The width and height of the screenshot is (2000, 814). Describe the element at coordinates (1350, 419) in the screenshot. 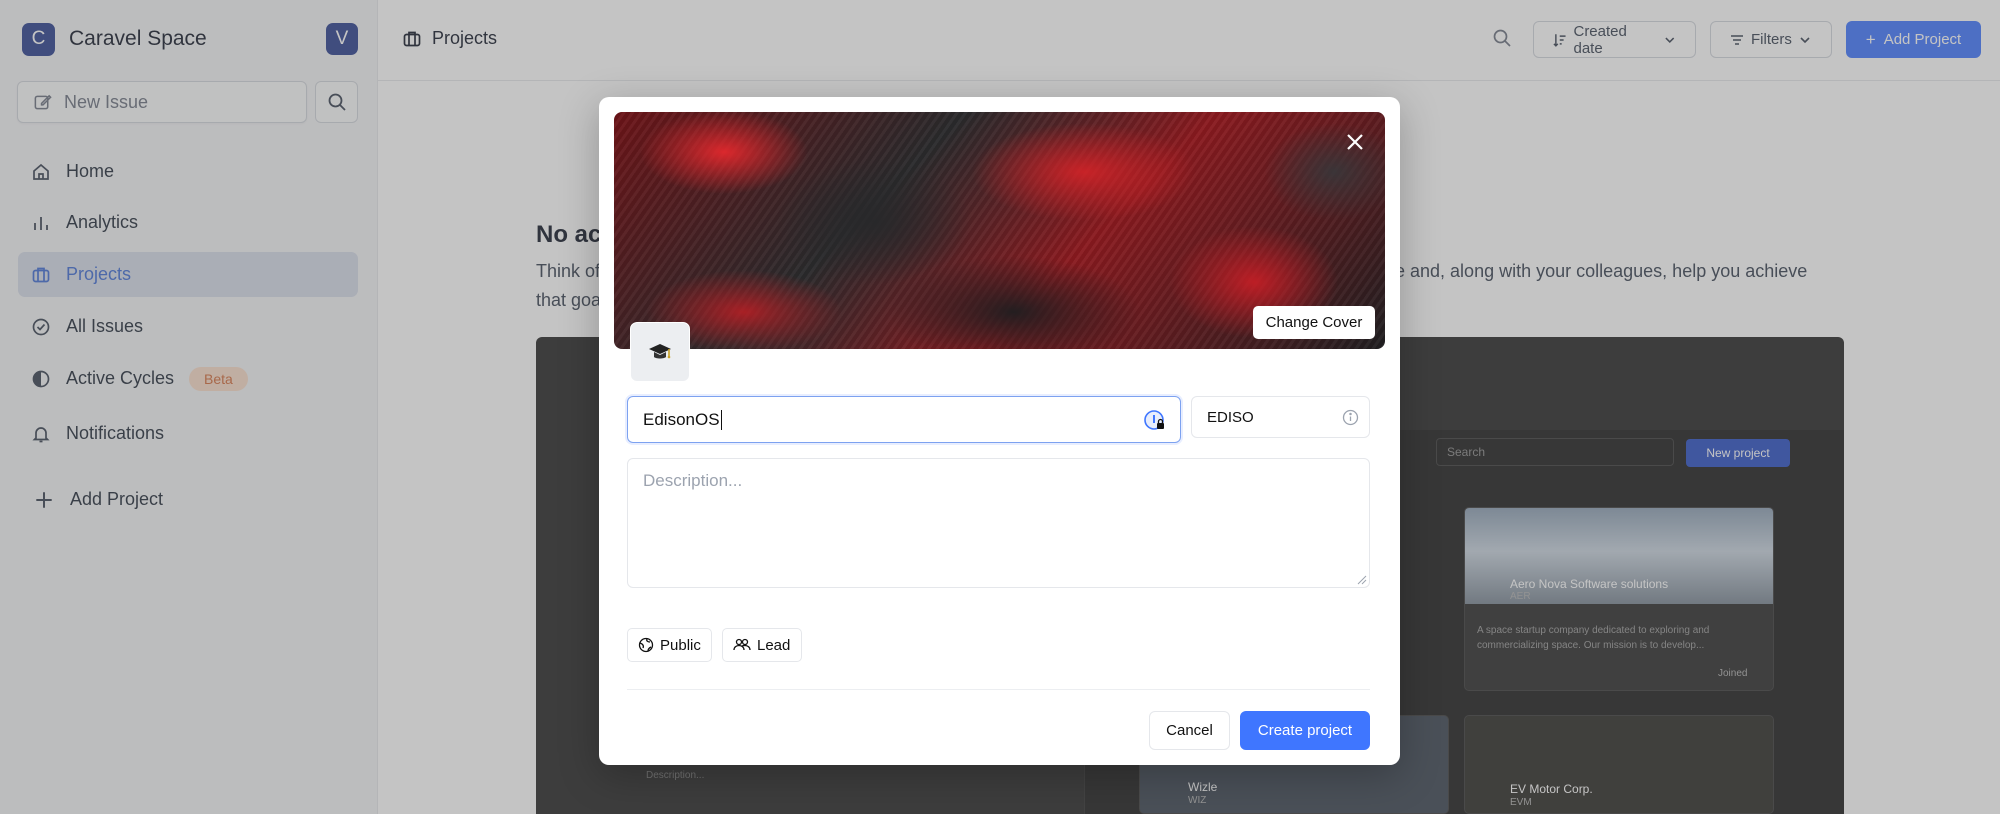

I see `info-icon` at that location.